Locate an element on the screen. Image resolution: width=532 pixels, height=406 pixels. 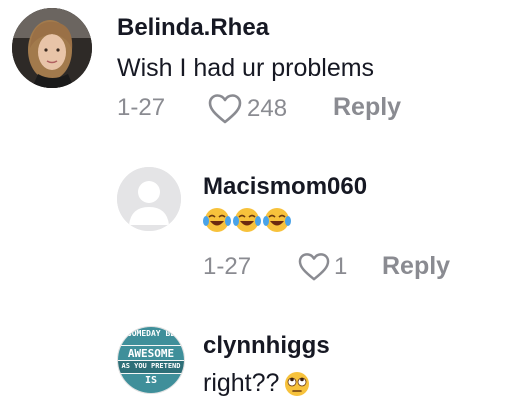
comment-text: right?? is located at coordinates (257, 383).